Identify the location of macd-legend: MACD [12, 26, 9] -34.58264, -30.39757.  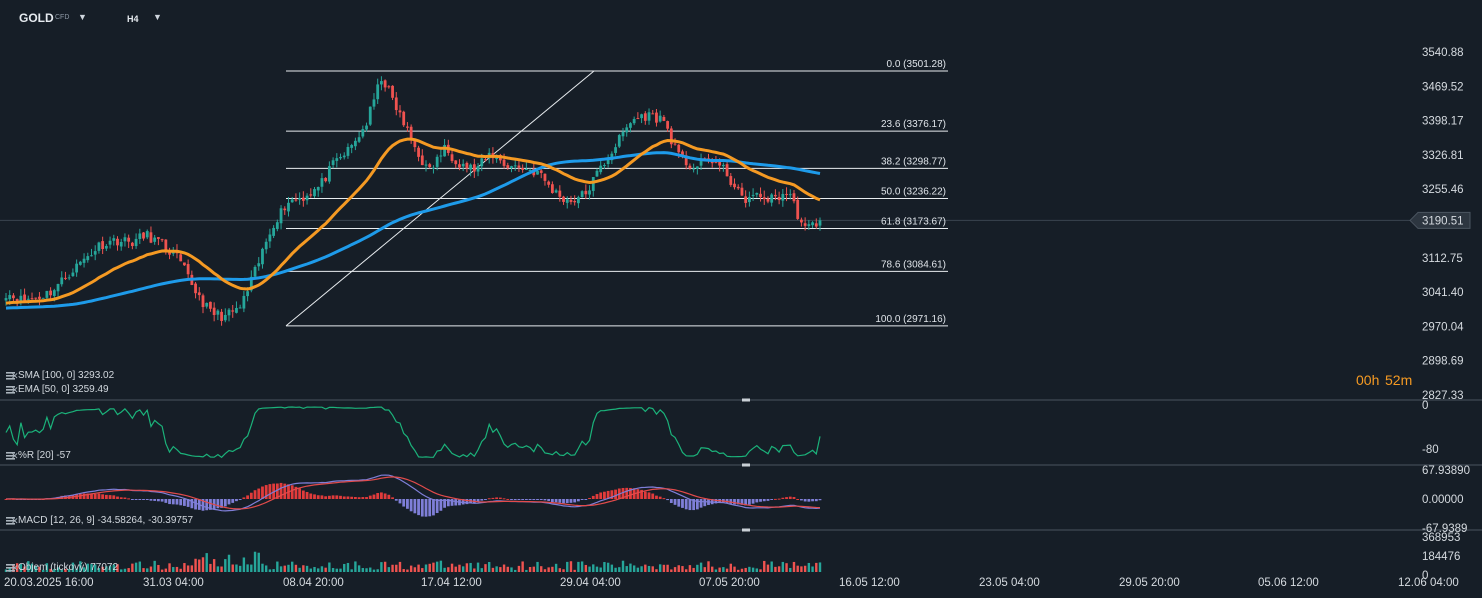
(106, 520).